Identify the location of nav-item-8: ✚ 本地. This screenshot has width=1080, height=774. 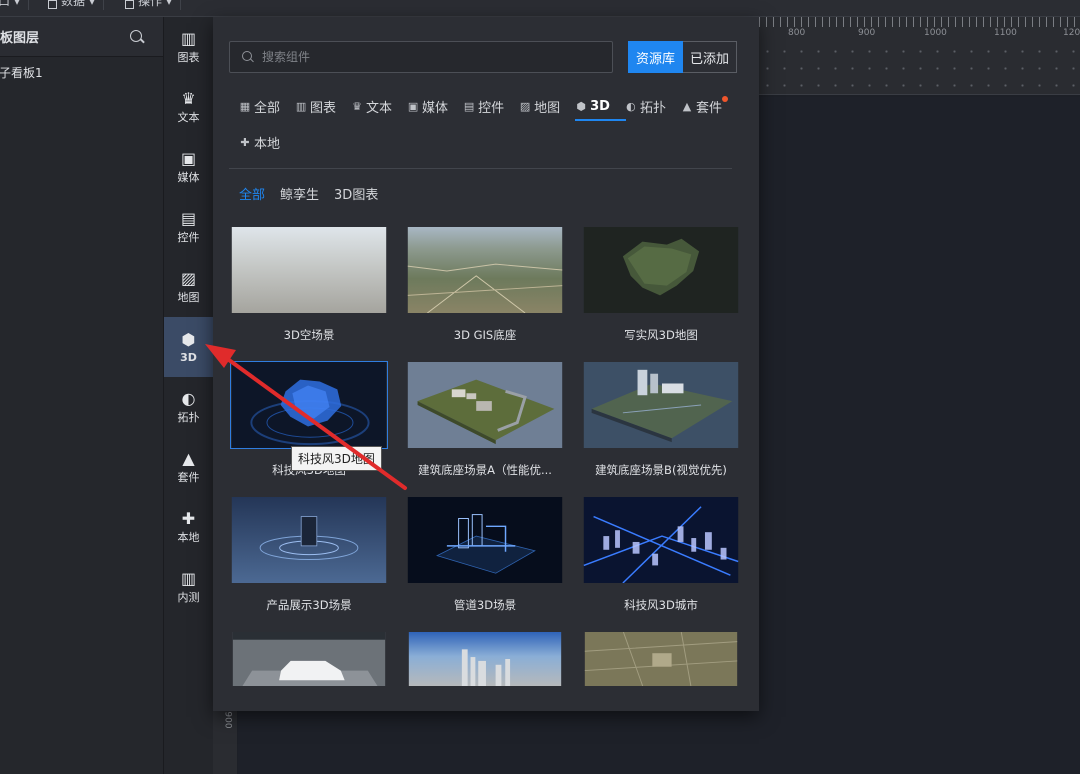
(188, 527).